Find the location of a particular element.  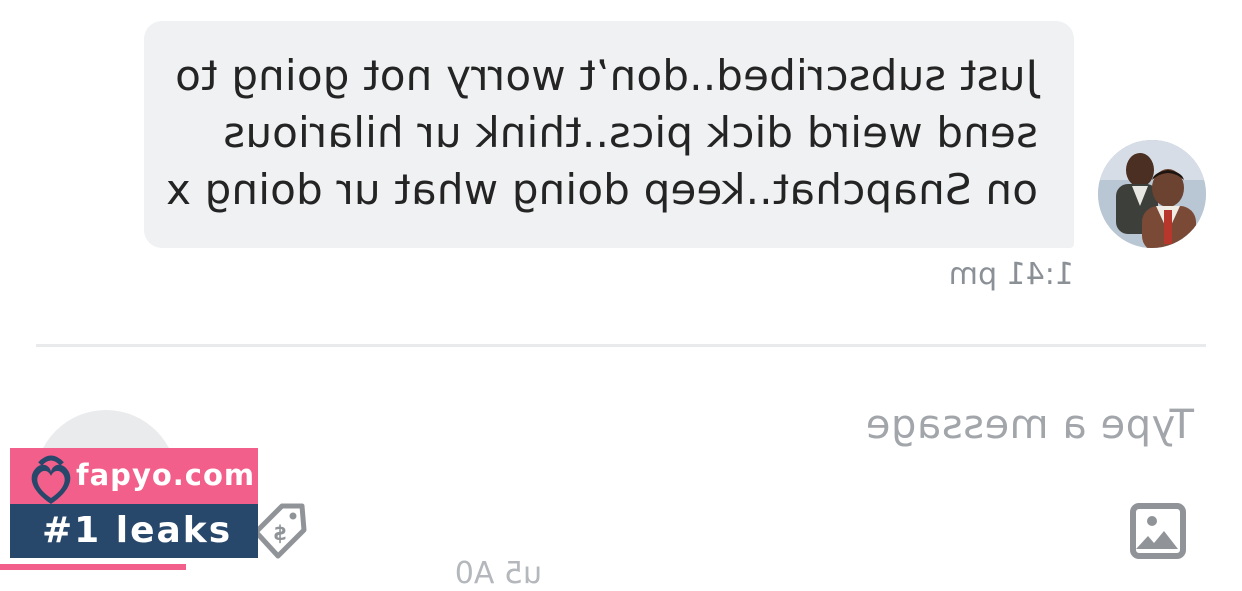

sender-avatar is located at coordinates (1152, 194).